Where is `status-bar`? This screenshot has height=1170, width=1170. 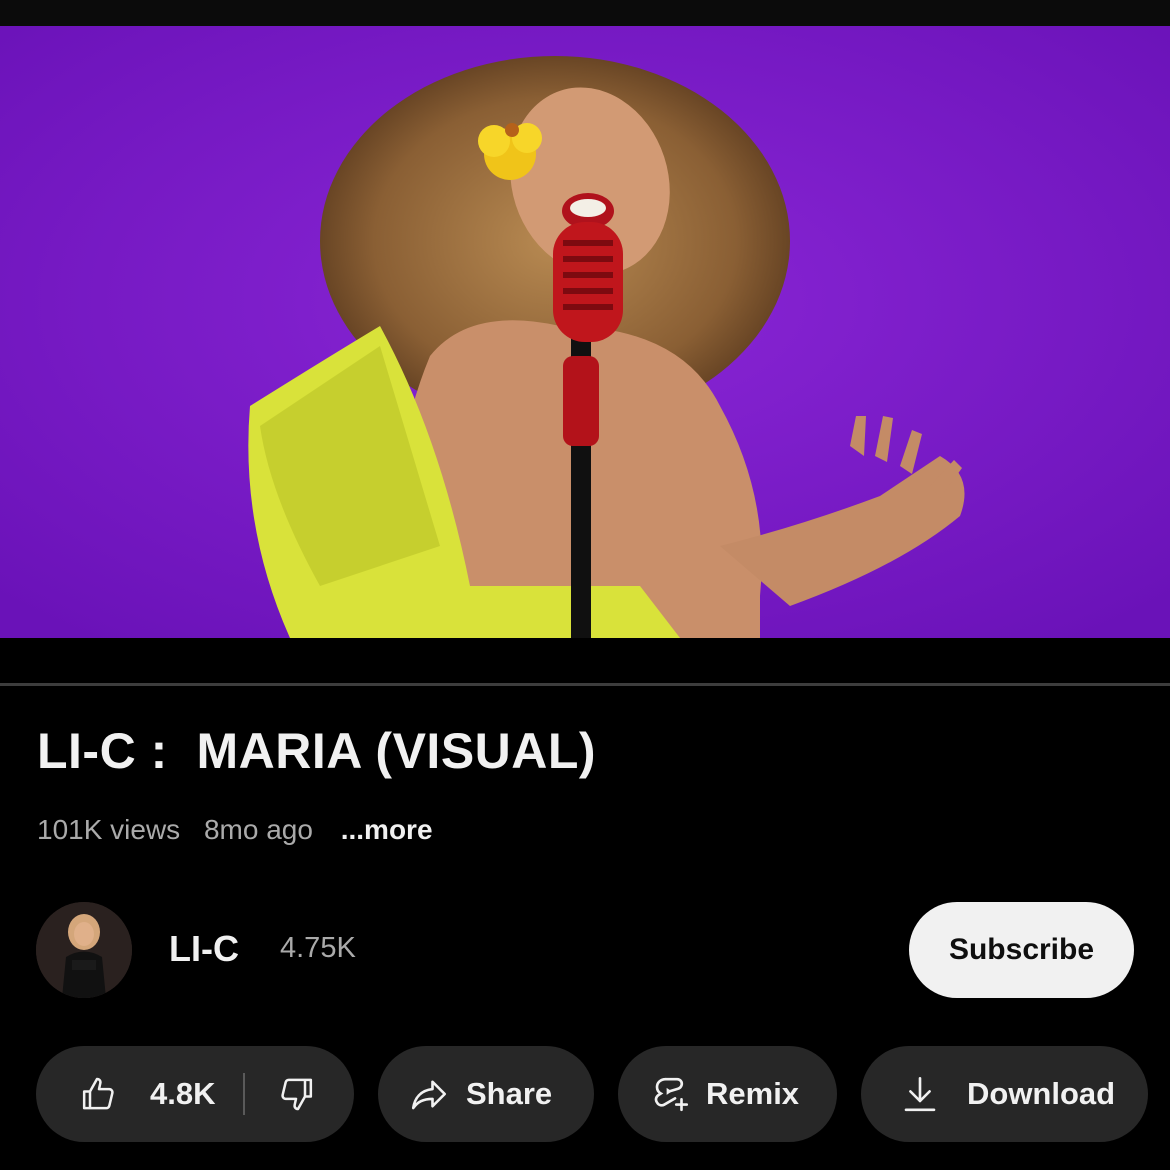 status-bar is located at coordinates (585, 13).